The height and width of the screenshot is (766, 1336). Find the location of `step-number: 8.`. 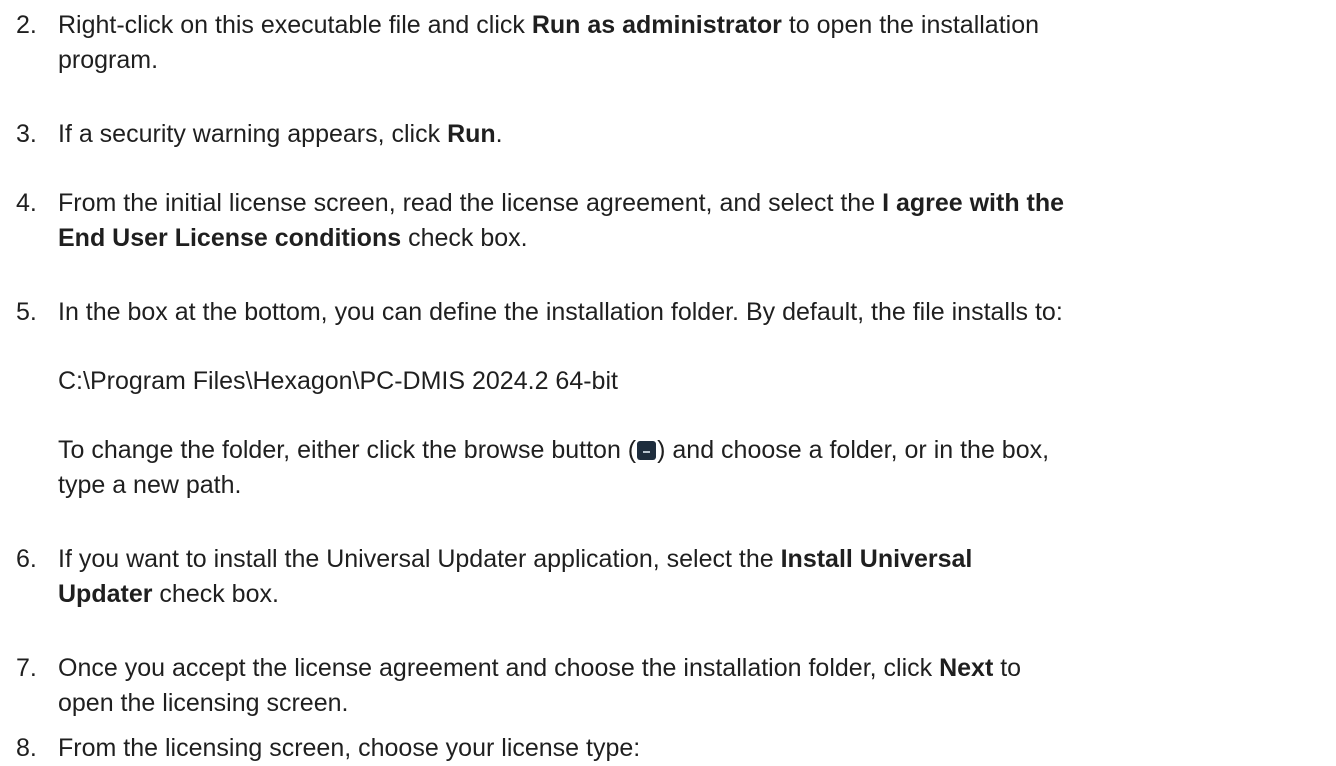

step-number: 8. is located at coordinates (26, 748).